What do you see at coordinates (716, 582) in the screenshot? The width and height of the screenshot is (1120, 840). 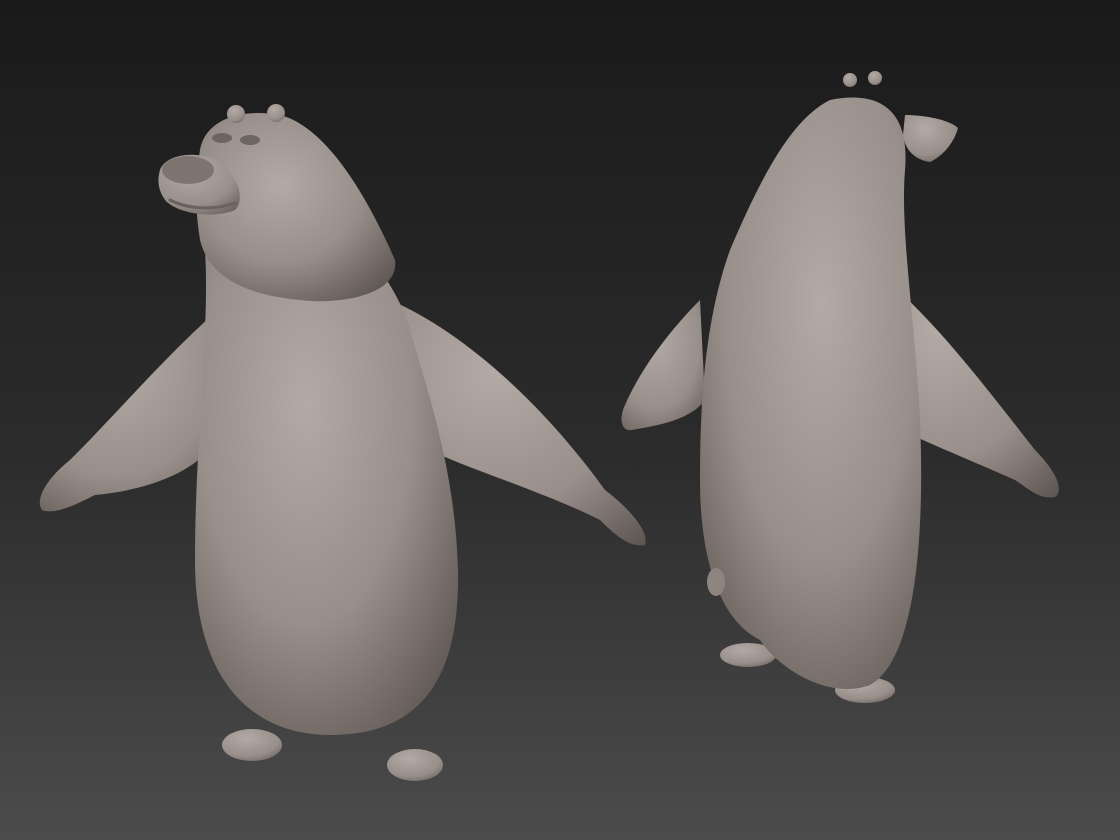 I see `bear-back-tail` at bounding box center [716, 582].